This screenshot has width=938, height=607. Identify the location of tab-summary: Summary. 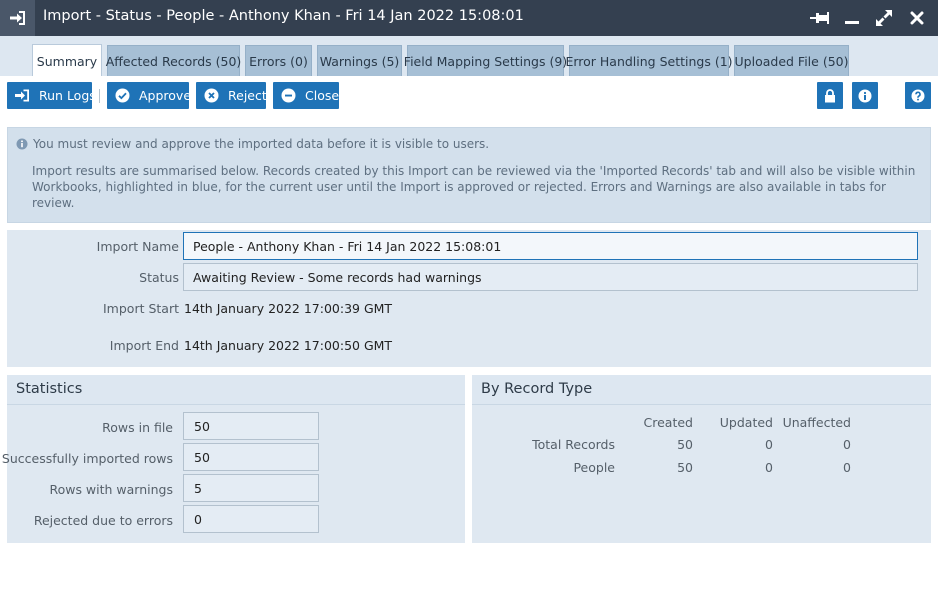
(67, 60).